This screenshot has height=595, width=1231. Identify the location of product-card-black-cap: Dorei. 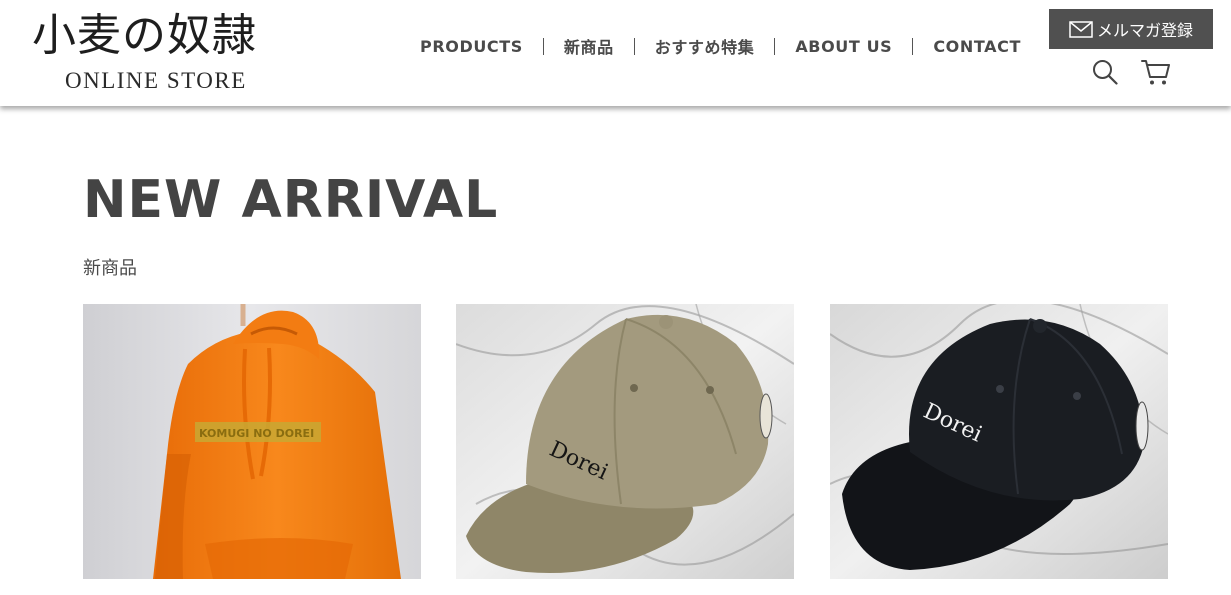
(999, 441).